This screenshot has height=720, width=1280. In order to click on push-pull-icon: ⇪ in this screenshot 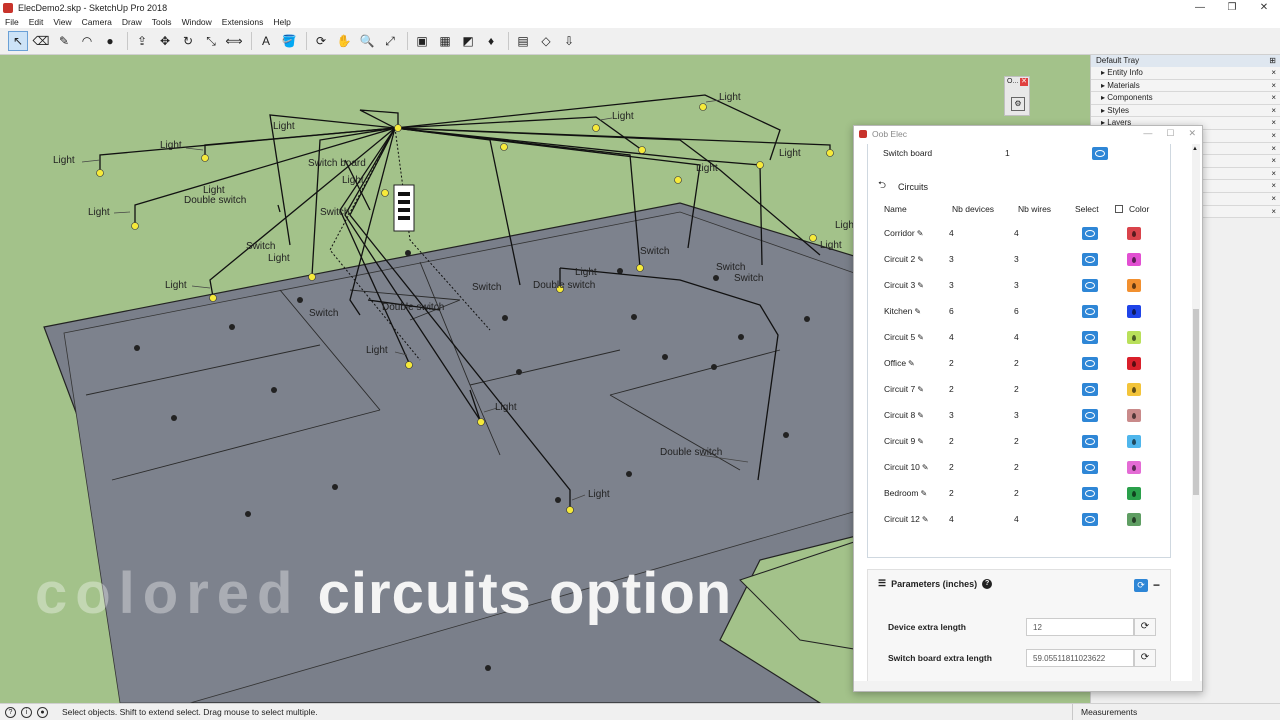, I will do `click(142, 41)`.